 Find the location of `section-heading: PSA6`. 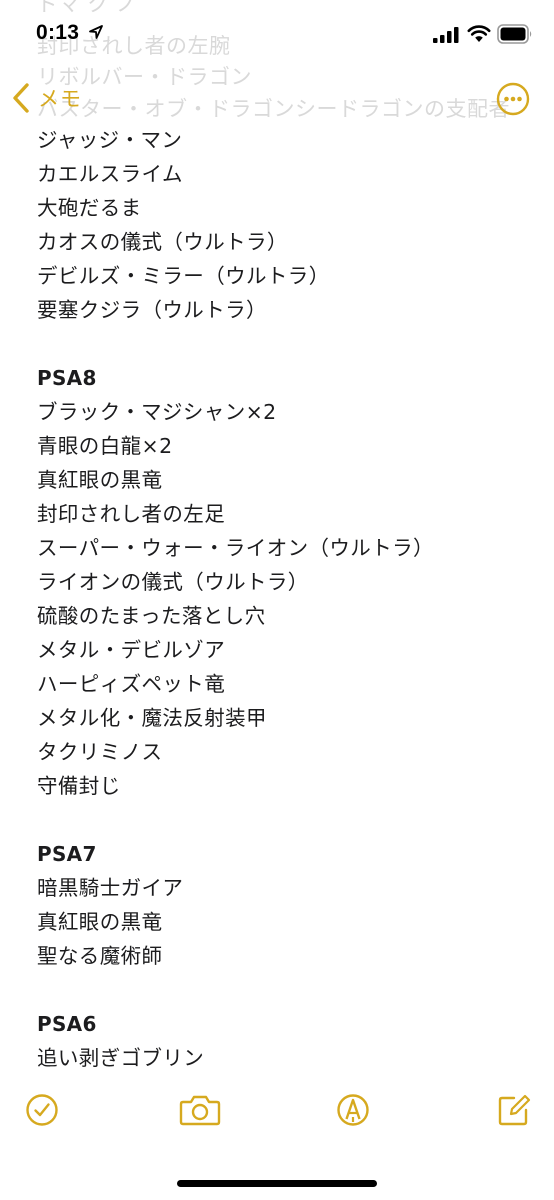

section-heading: PSA6 is located at coordinates (67, 1024).